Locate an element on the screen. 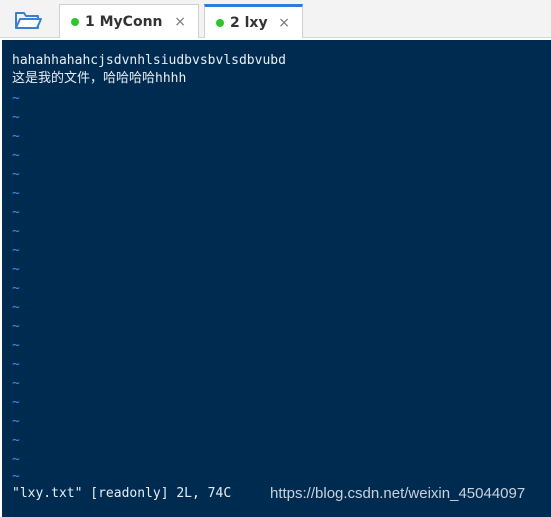  vim-status-line: "lxy.txt" [readonly] 2L, 74C is located at coordinates (122, 493).